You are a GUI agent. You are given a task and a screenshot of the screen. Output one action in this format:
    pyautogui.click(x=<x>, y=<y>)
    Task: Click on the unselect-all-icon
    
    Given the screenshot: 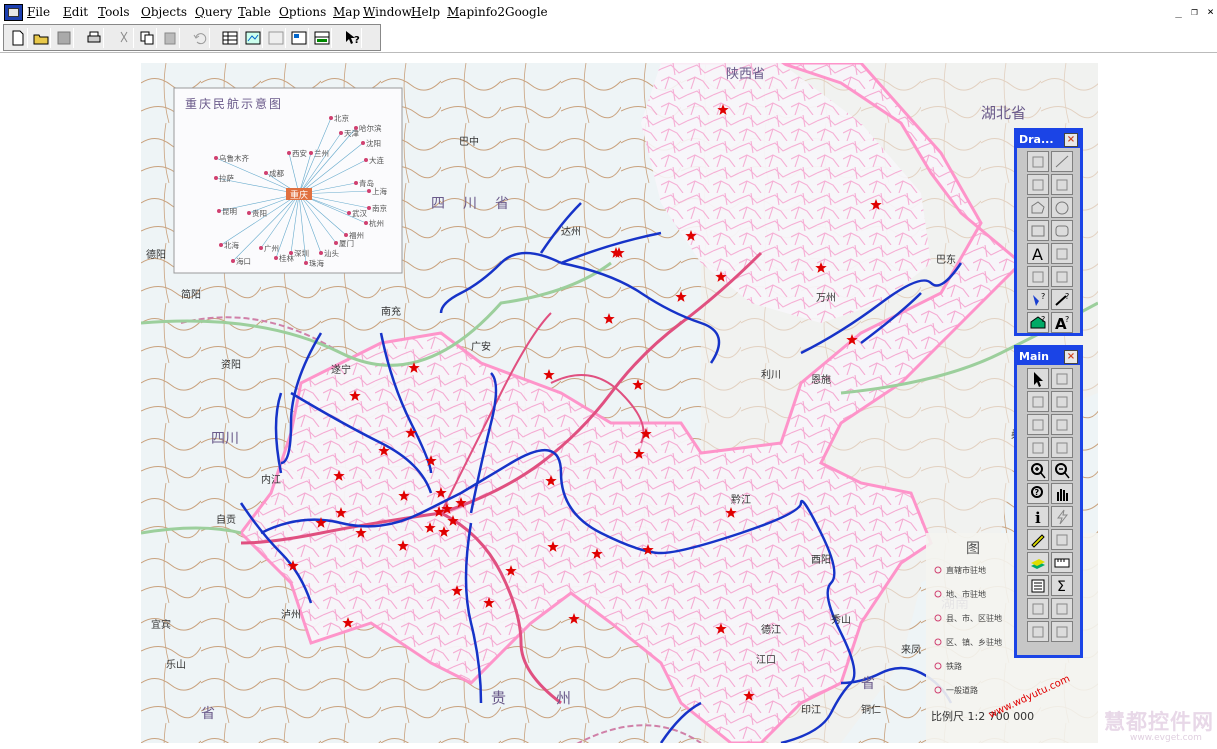 What is the action you would take?
    pyautogui.click(x=1062, y=424)
    